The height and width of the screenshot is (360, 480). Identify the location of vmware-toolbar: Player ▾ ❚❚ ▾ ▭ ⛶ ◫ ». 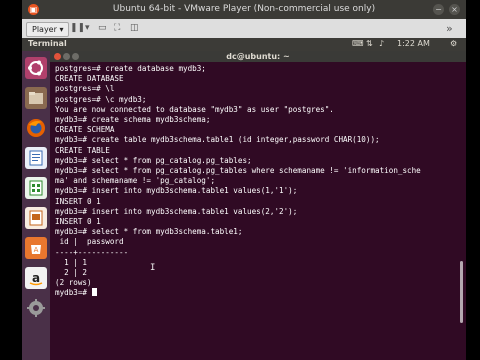
(244, 29).